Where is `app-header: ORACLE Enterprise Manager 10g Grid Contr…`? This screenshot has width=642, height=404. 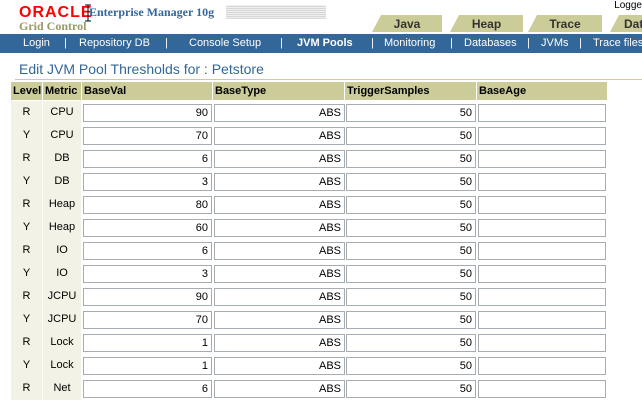
app-header: ORACLE Enterprise Manager 10g Grid Contr… is located at coordinates (321, 17).